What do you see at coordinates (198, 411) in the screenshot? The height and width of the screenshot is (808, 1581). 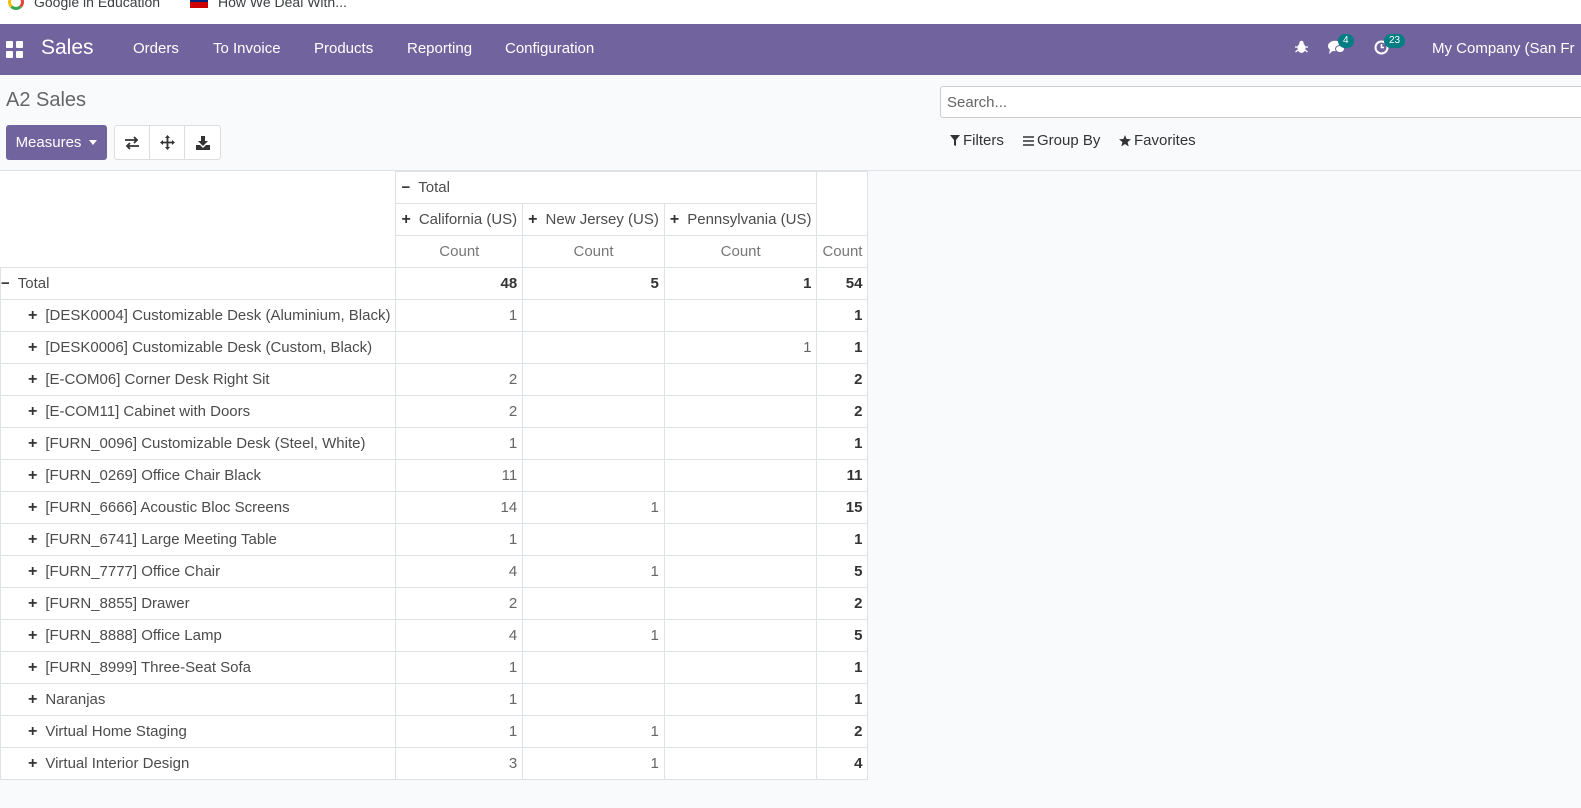 I see `row-header: + [E-COM11] Cabinet with Doors` at bounding box center [198, 411].